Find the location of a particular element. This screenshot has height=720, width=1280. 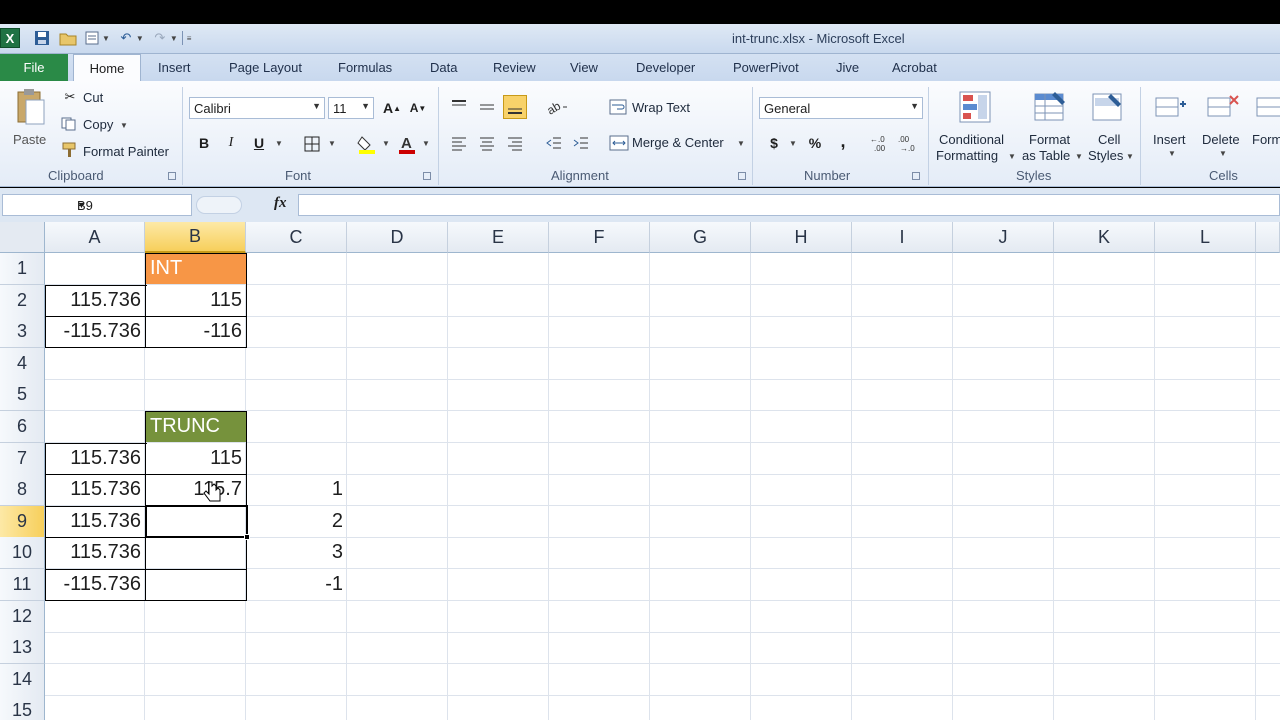

tab-view: View is located at coordinates (584, 67).